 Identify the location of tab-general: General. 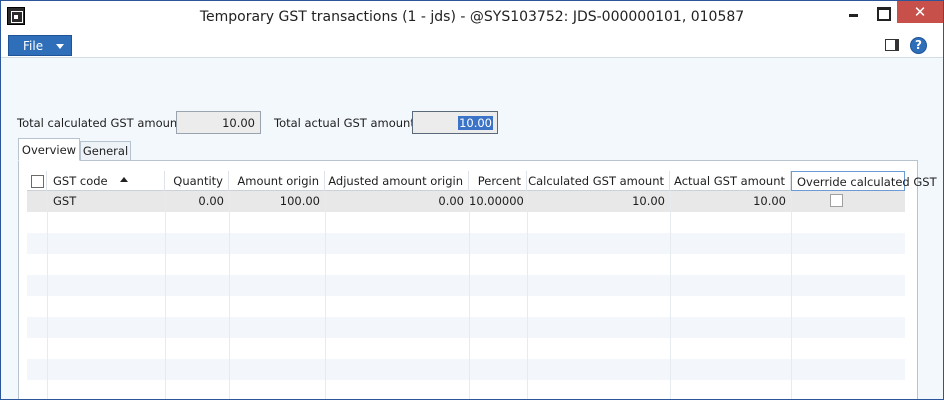
(105, 151).